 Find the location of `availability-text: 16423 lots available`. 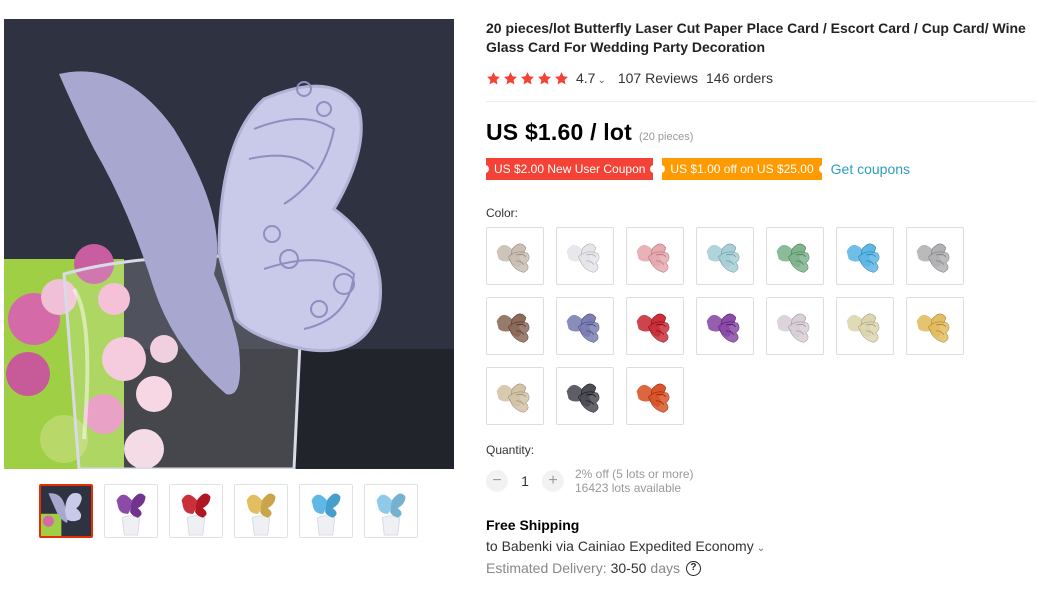

availability-text: 16423 lots available is located at coordinates (628, 488).